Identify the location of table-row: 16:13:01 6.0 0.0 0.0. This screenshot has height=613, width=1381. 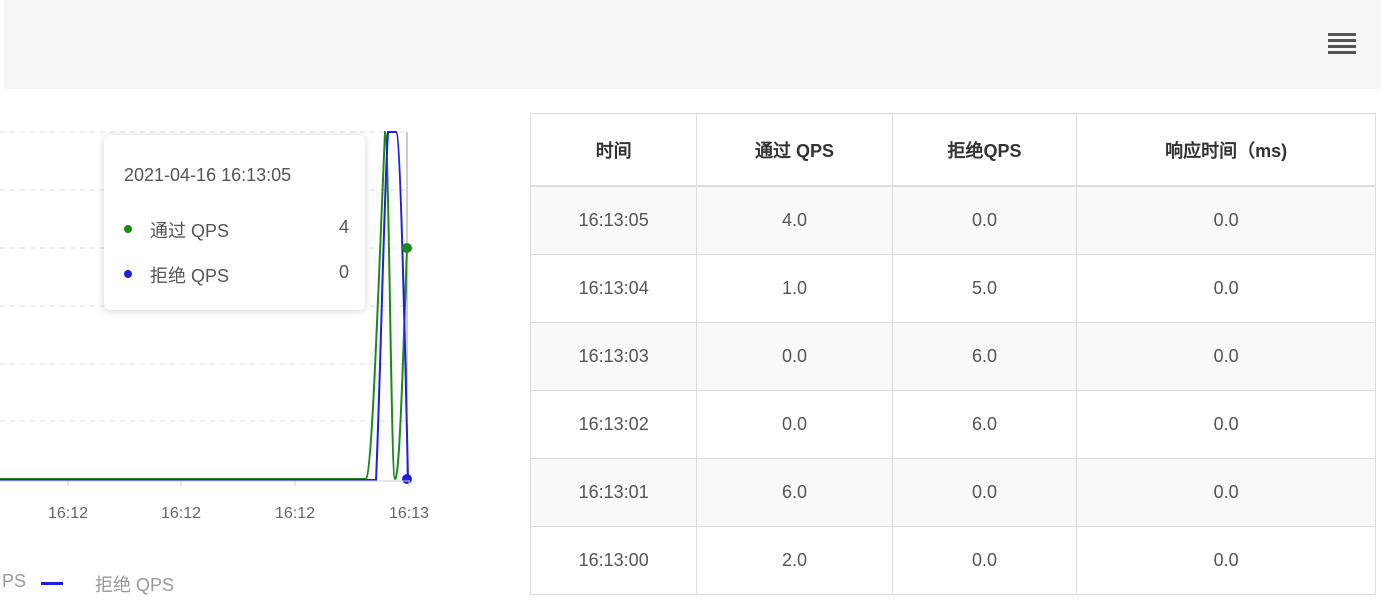
(952, 492).